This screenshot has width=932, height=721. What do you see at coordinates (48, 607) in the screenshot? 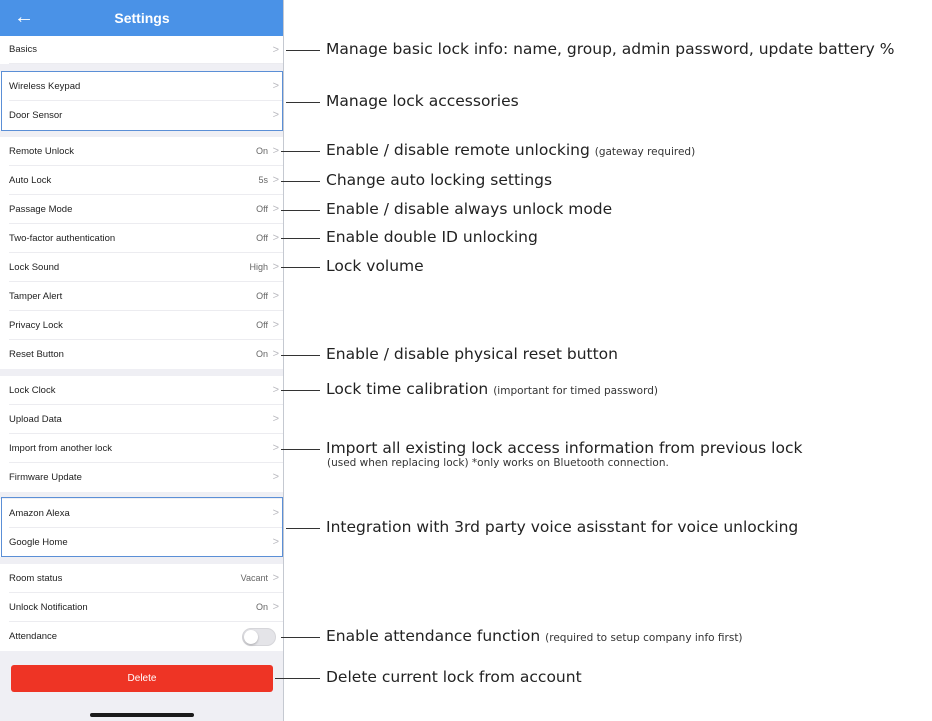
I see `setting-label: Unlock Notification` at bounding box center [48, 607].